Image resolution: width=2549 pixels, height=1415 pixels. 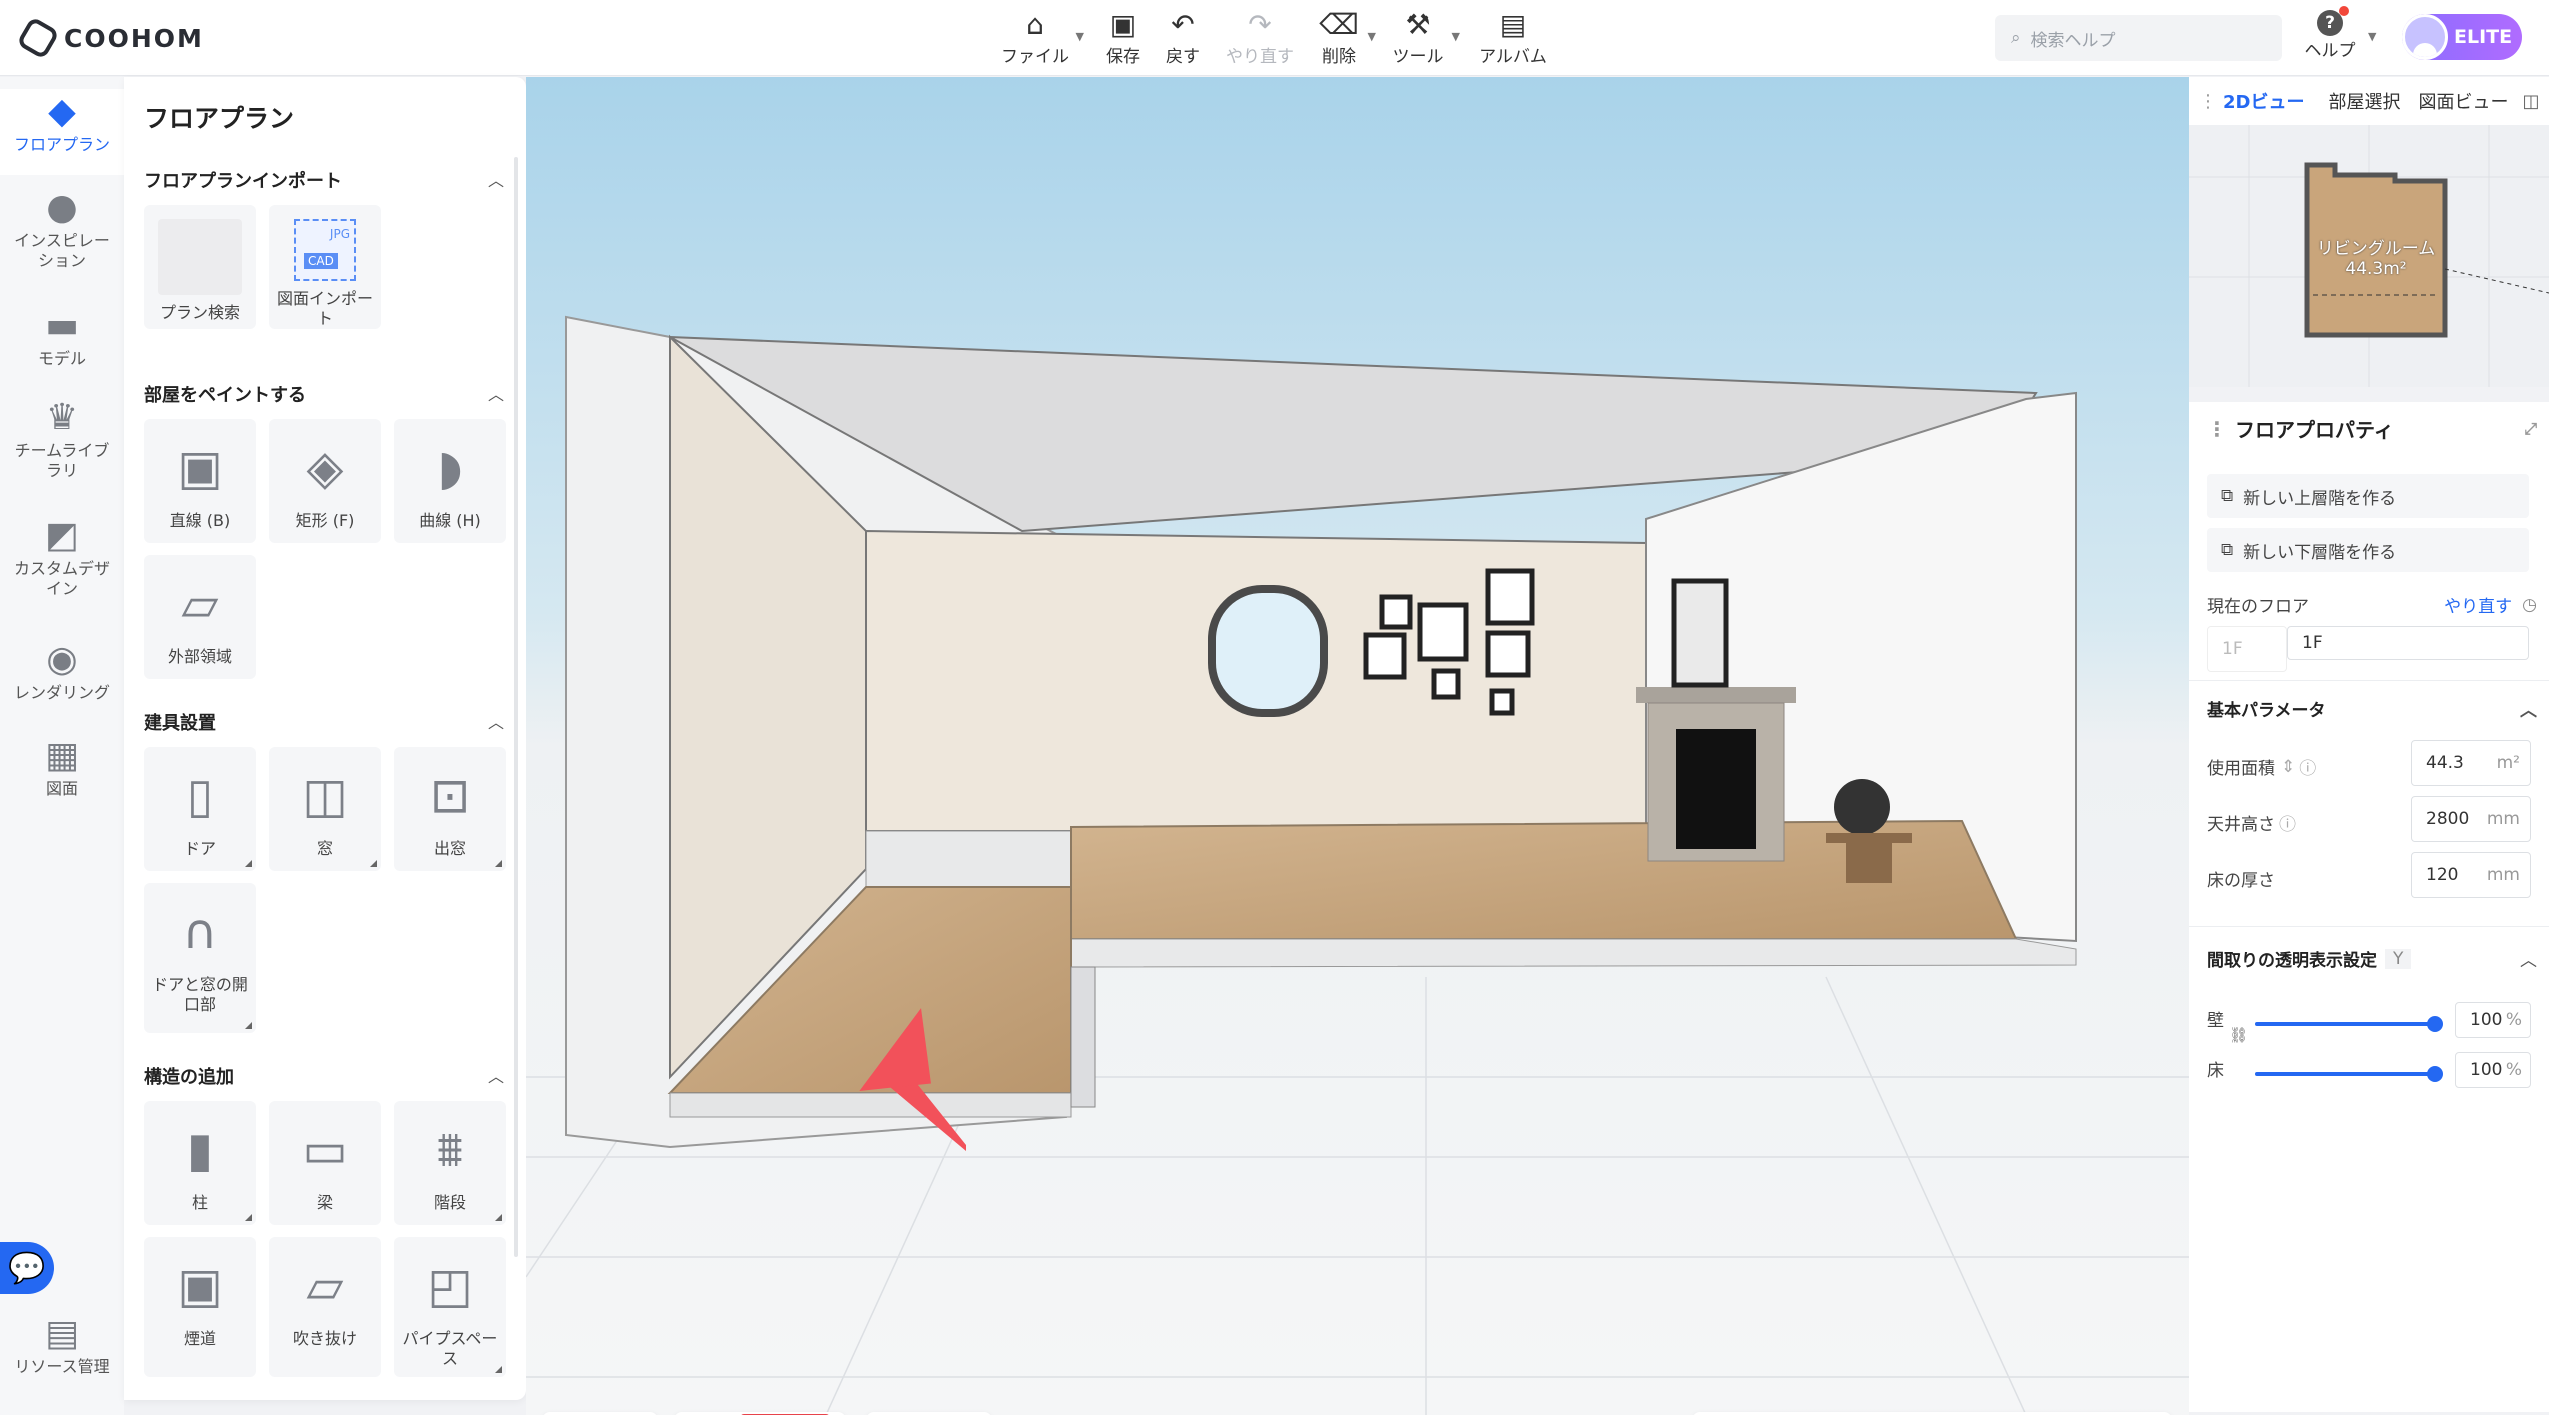 I want to click on undo-button: ↶ 戻す, so click(x=1183, y=38).